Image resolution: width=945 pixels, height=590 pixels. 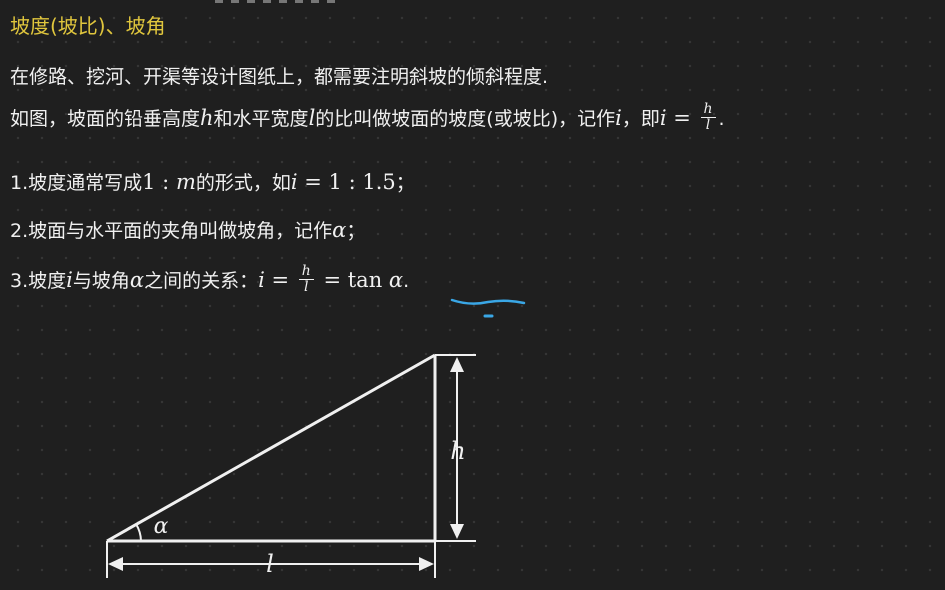 What do you see at coordinates (161, 526) in the screenshot?
I see `label-alpha: α` at bounding box center [161, 526].